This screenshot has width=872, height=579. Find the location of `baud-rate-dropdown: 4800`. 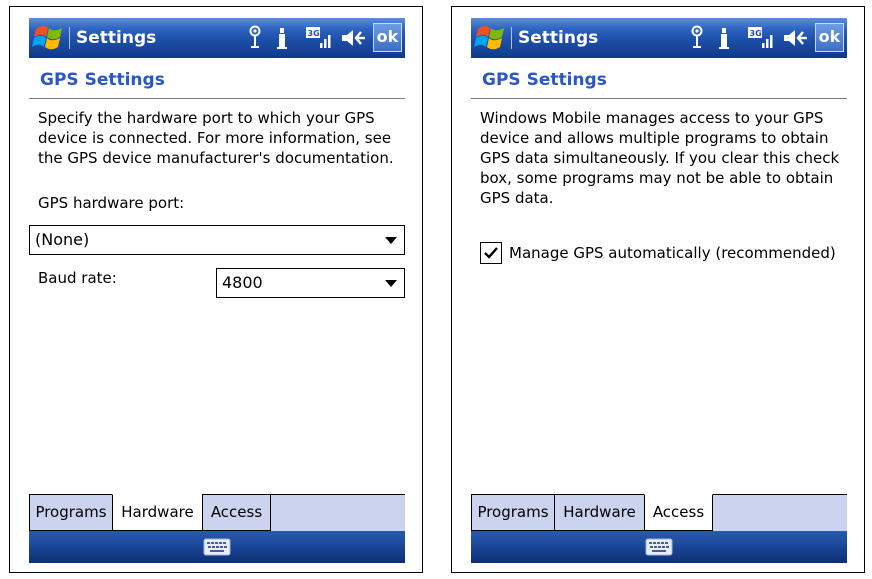

baud-rate-dropdown: 4800 is located at coordinates (310, 283).